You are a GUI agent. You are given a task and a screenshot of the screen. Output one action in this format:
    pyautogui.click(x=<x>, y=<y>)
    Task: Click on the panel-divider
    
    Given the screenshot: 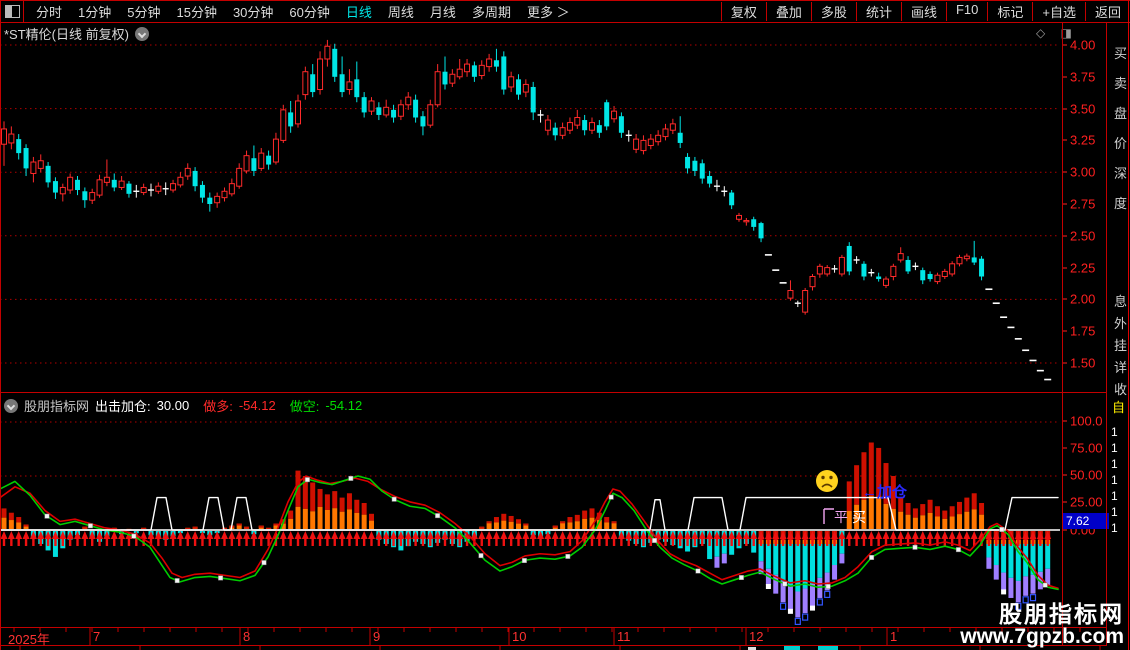 What is the action you would take?
    pyautogui.click(x=553, y=392)
    